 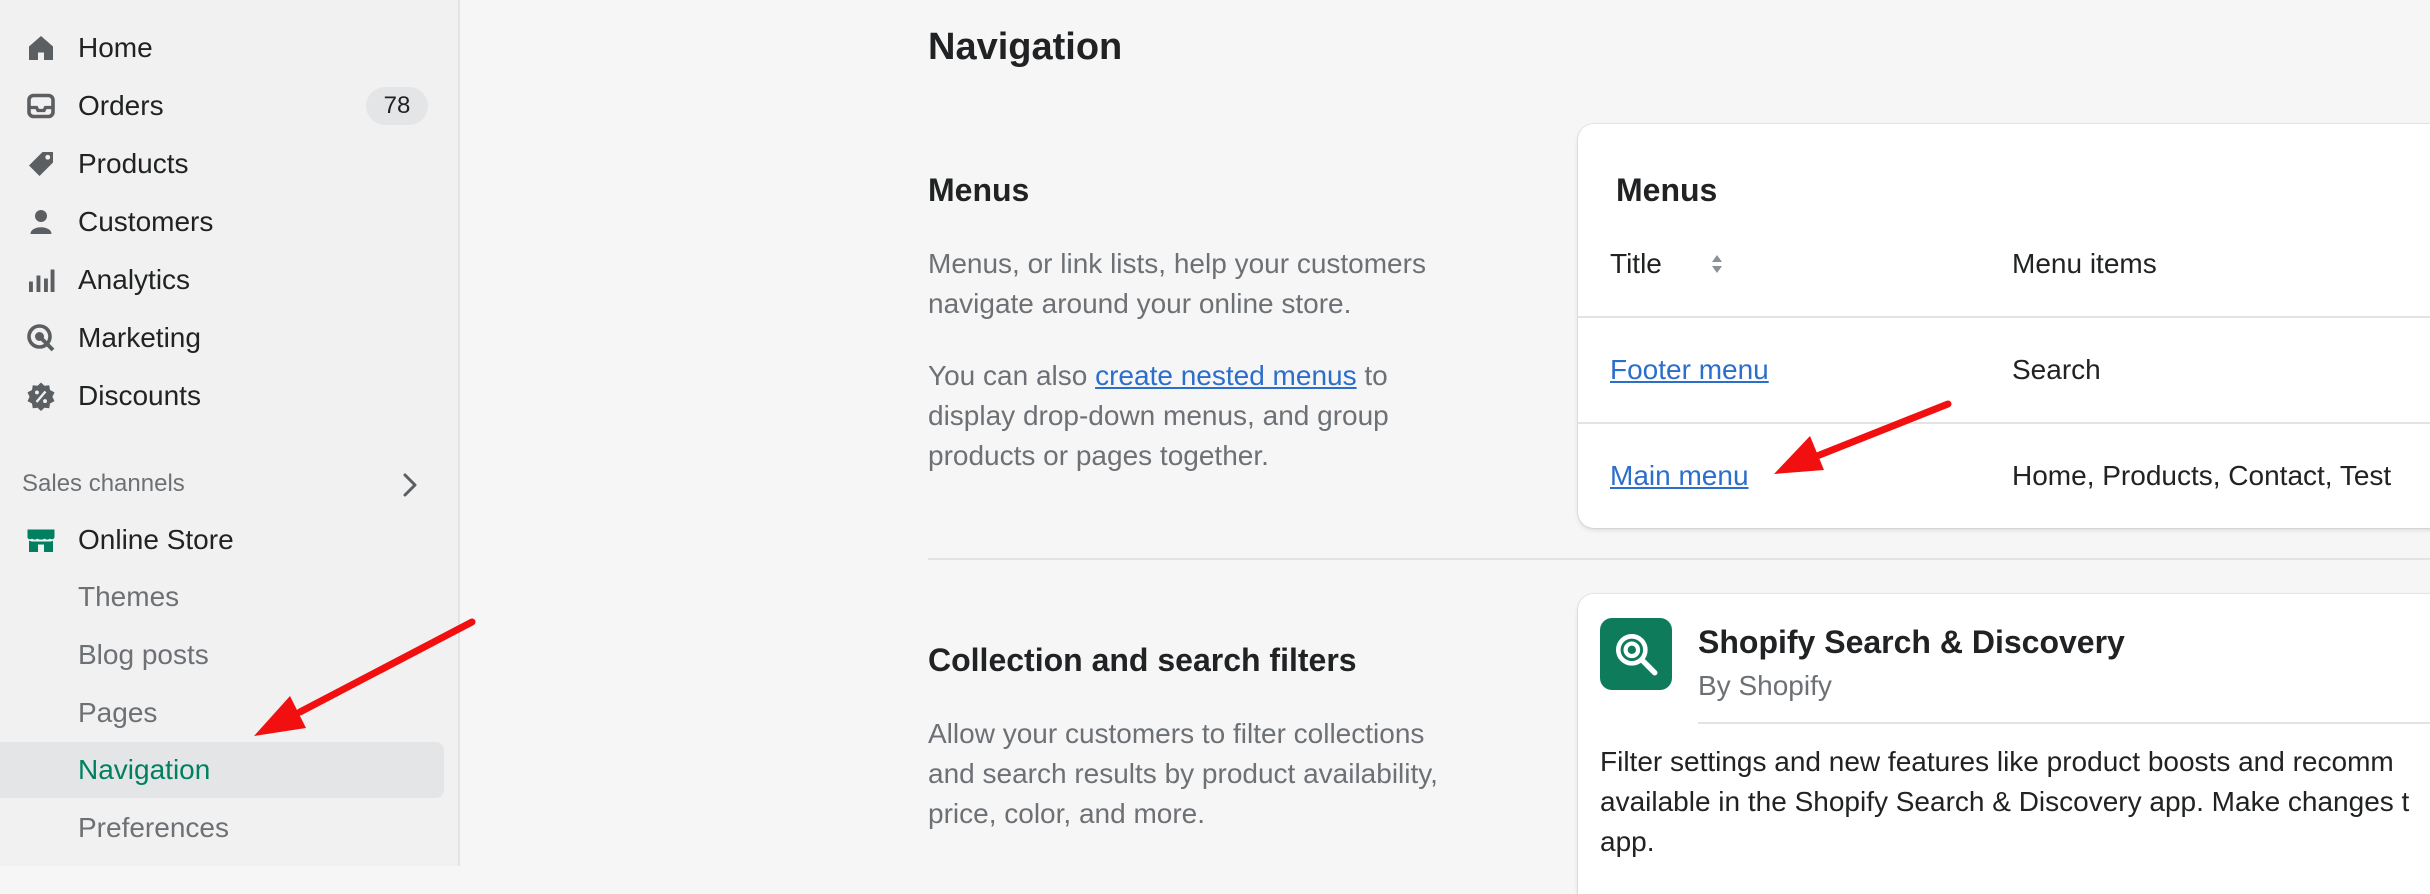 I want to click on app-card-divider, so click(x=2064, y=723).